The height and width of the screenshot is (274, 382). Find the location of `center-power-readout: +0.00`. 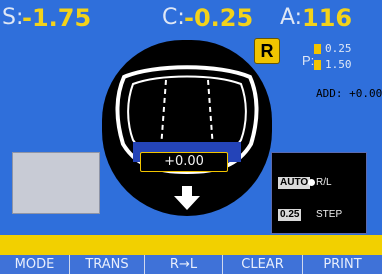

center-power-readout: +0.00 is located at coordinates (184, 162).